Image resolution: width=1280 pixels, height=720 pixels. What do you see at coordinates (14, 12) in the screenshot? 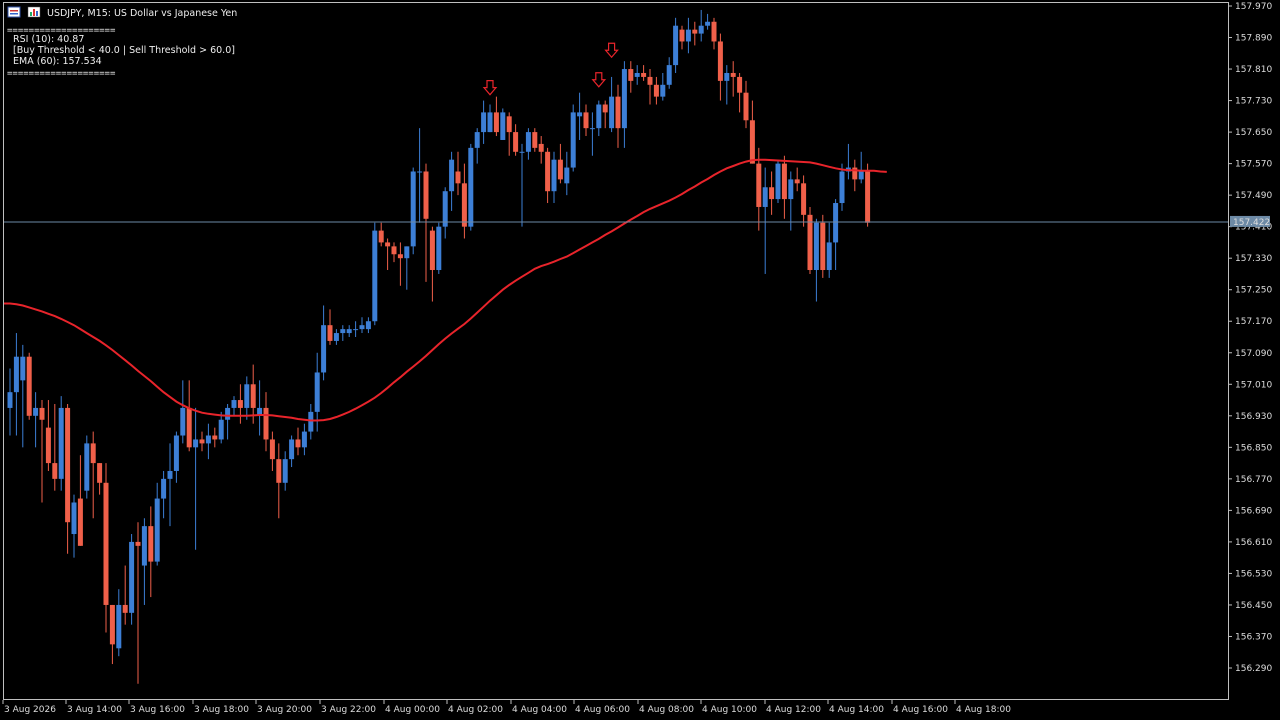
I see `chart-type-icon` at bounding box center [14, 12].